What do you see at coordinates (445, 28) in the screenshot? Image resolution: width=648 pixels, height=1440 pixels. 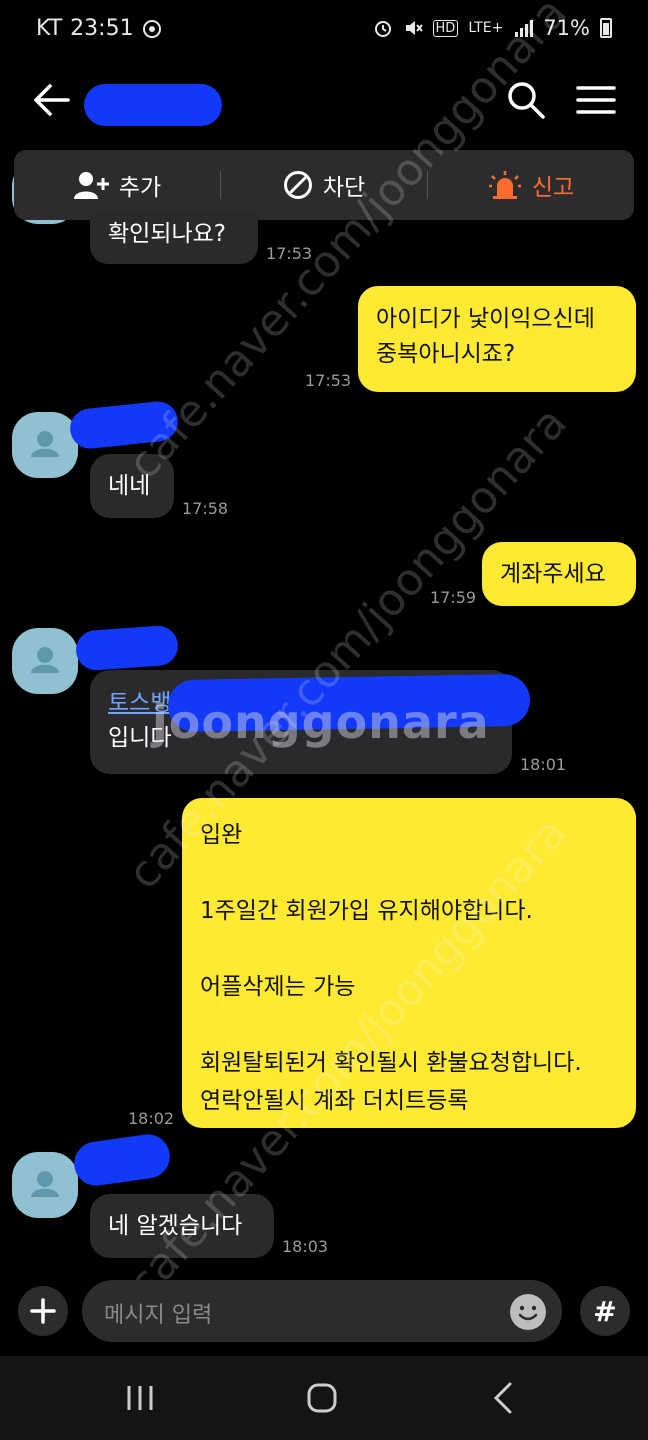 I see `hd-icon: HD` at bounding box center [445, 28].